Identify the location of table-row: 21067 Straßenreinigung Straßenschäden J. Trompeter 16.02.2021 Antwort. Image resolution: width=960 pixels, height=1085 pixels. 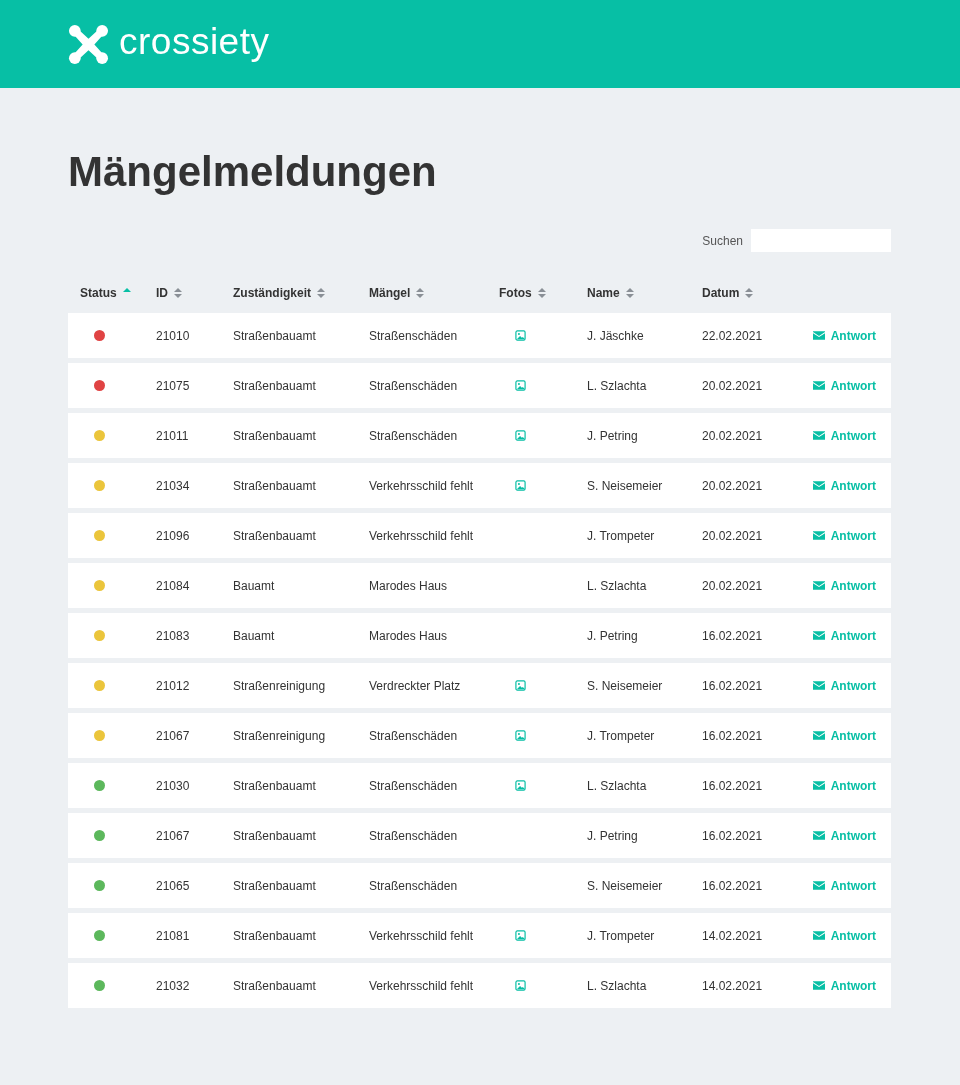
(479, 735).